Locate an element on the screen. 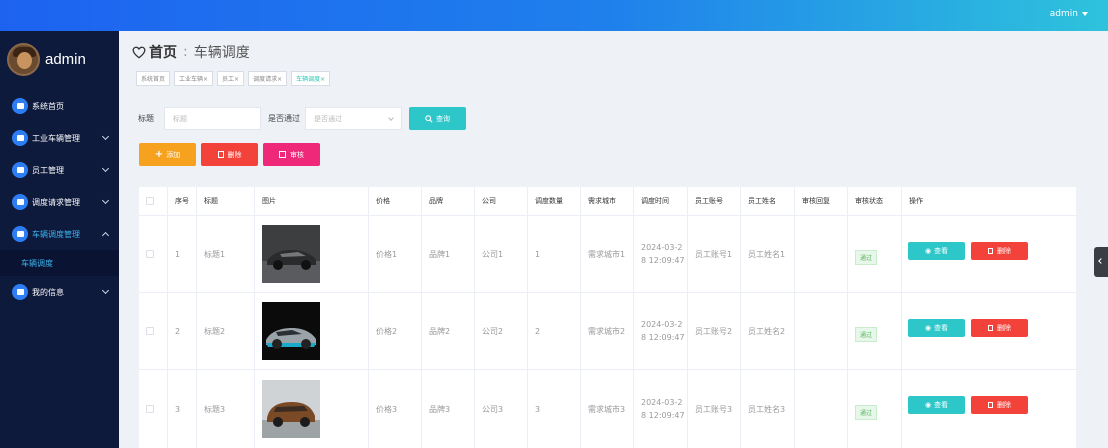 The height and width of the screenshot is (448, 1108). column-header: 审核状态 is located at coordinates (875, 201).